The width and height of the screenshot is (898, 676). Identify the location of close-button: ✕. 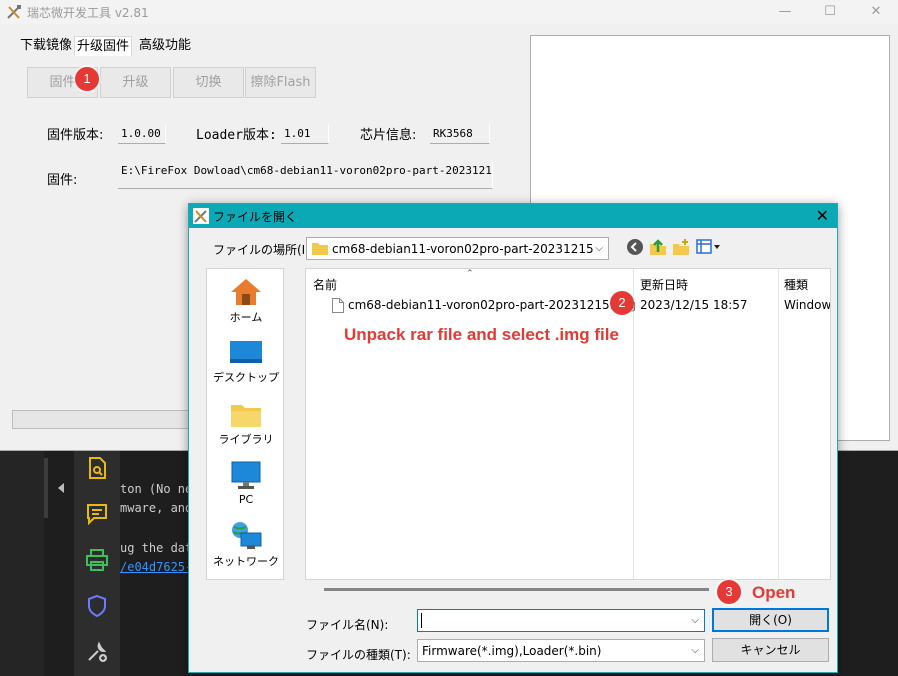
(876, 12).